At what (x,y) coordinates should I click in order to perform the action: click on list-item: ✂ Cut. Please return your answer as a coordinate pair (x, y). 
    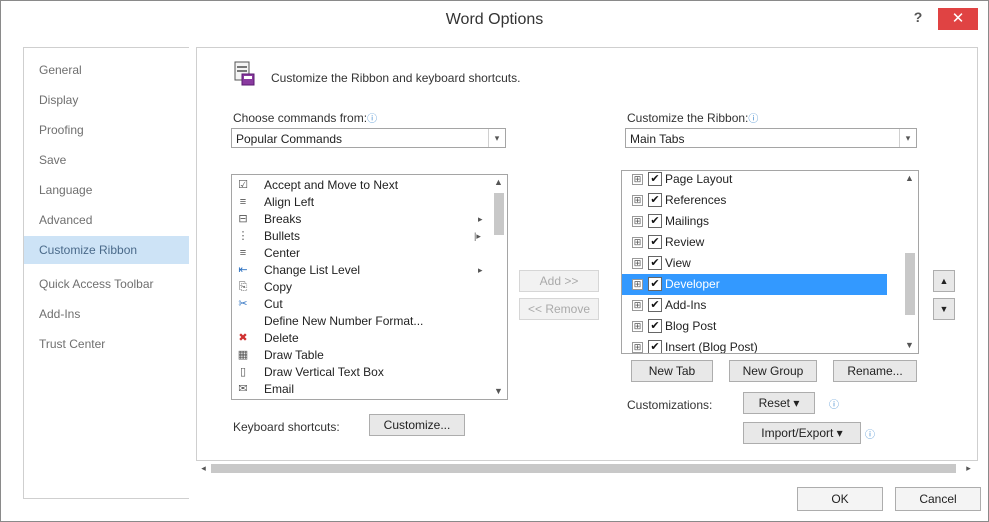
    Looking at the image, I should click on (361, 304).